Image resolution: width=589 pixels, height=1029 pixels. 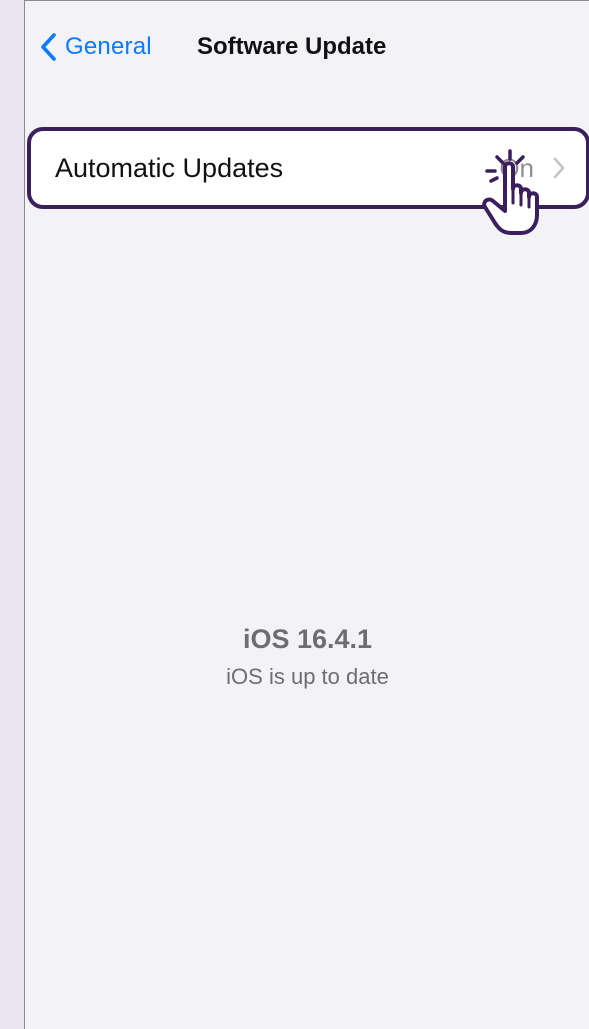 What do you see at coordinates (307, 676) in the screenshot?
I see `ios-update-status: iOS is up to date` at bounding box center [307, 676].